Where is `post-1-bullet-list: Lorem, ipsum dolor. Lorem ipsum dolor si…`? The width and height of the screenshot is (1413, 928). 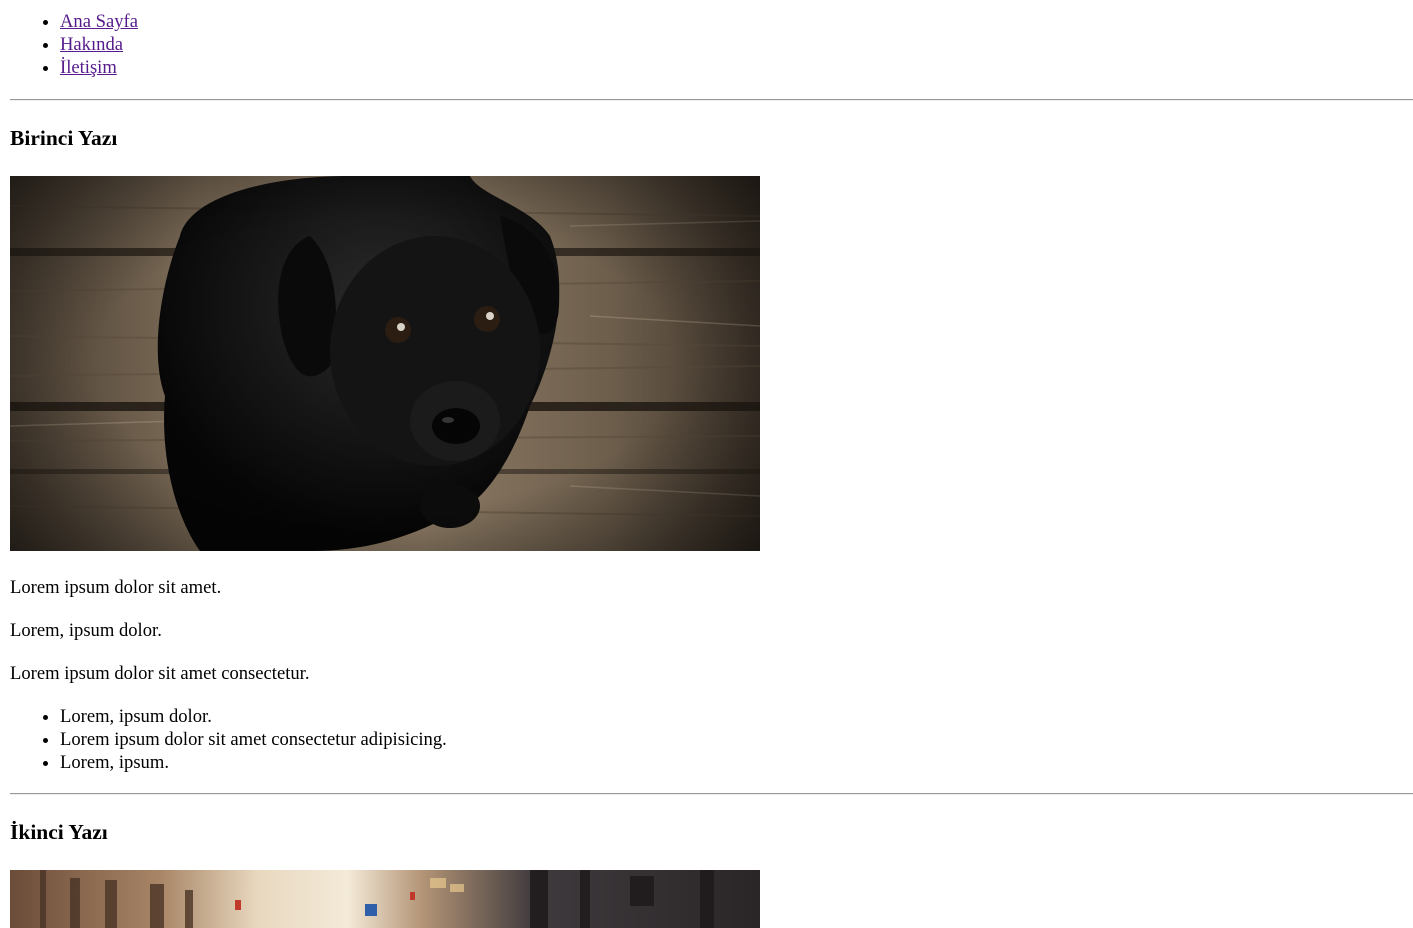 post-1-bullet-list: Lorem, ipsum dolor. Lorem ipsum dolor si… is located at coordinates (228, 739).